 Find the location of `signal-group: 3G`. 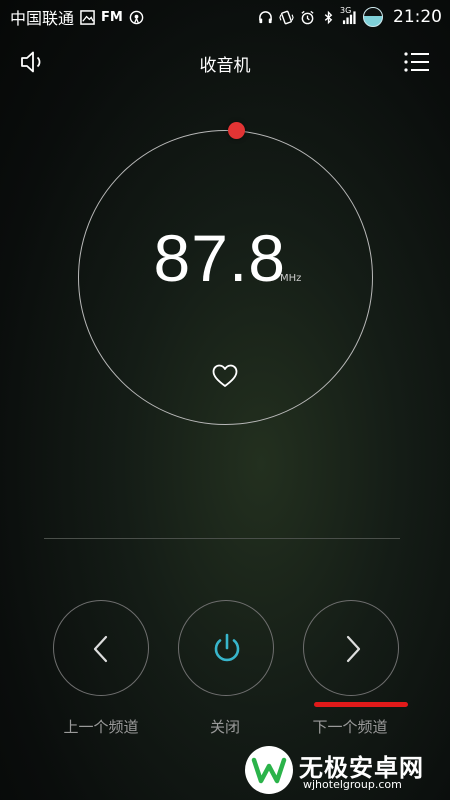

signal-group: 3G is located at coordinates (348, 15).